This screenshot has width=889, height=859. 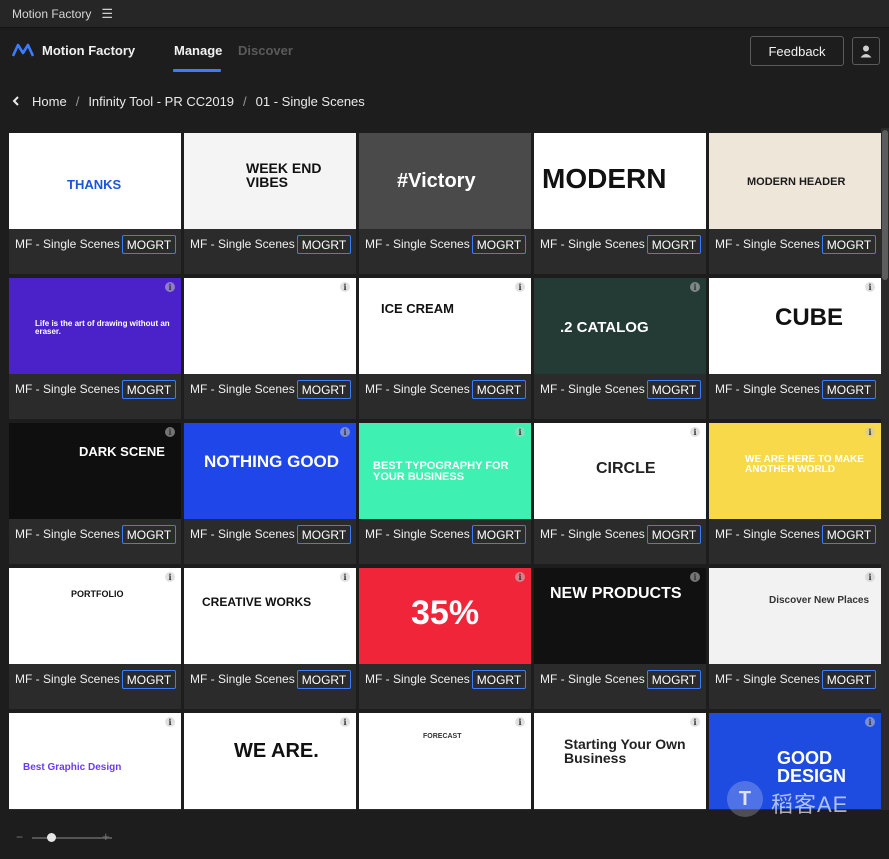 I want to click on template-card: MODERN MF - Single Scenes MOGRT, so click(x=620, y=203).